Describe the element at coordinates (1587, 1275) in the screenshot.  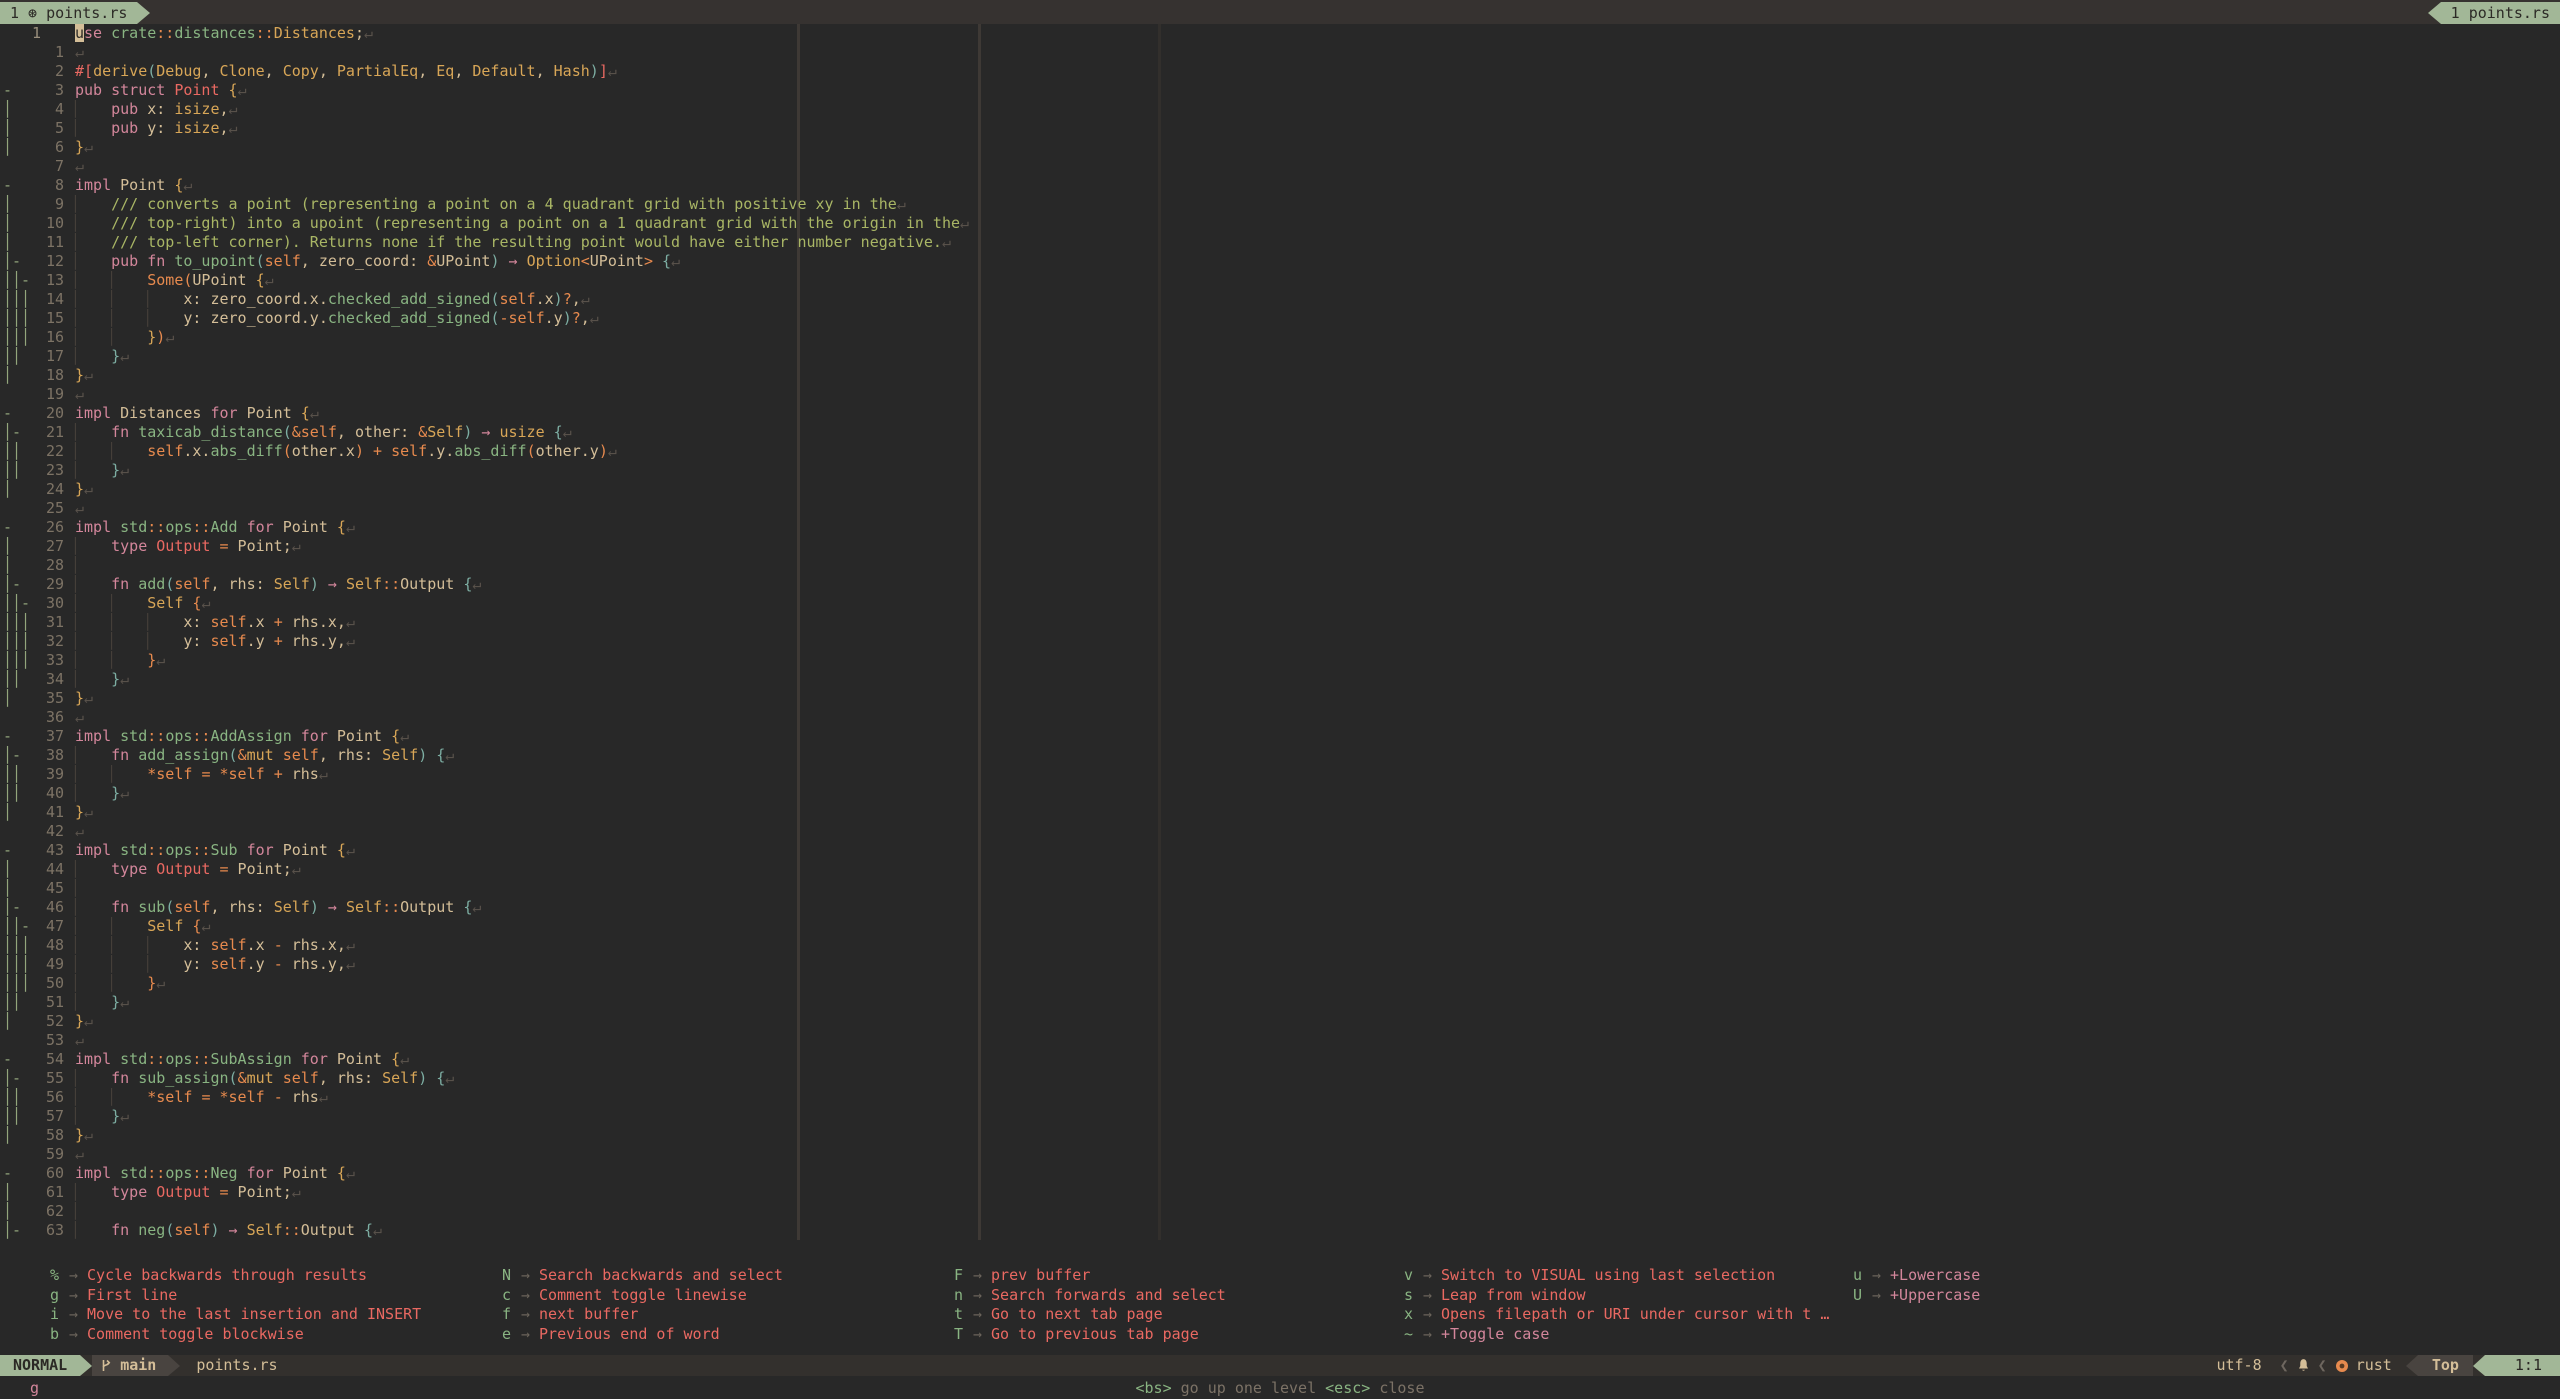
I see `whichkey-item: v → Switch to VISUAL using last selection` at that location.